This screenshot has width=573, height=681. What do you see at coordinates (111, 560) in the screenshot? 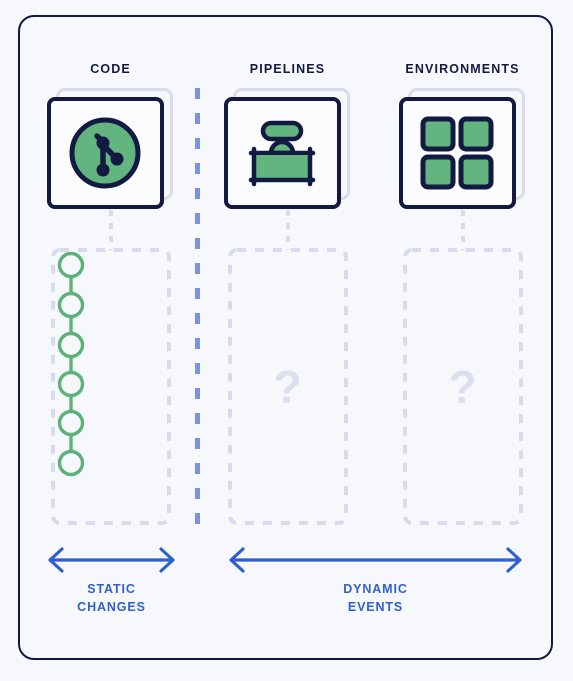
I see `static-changes-arrow` at bounding box center [111, 560].